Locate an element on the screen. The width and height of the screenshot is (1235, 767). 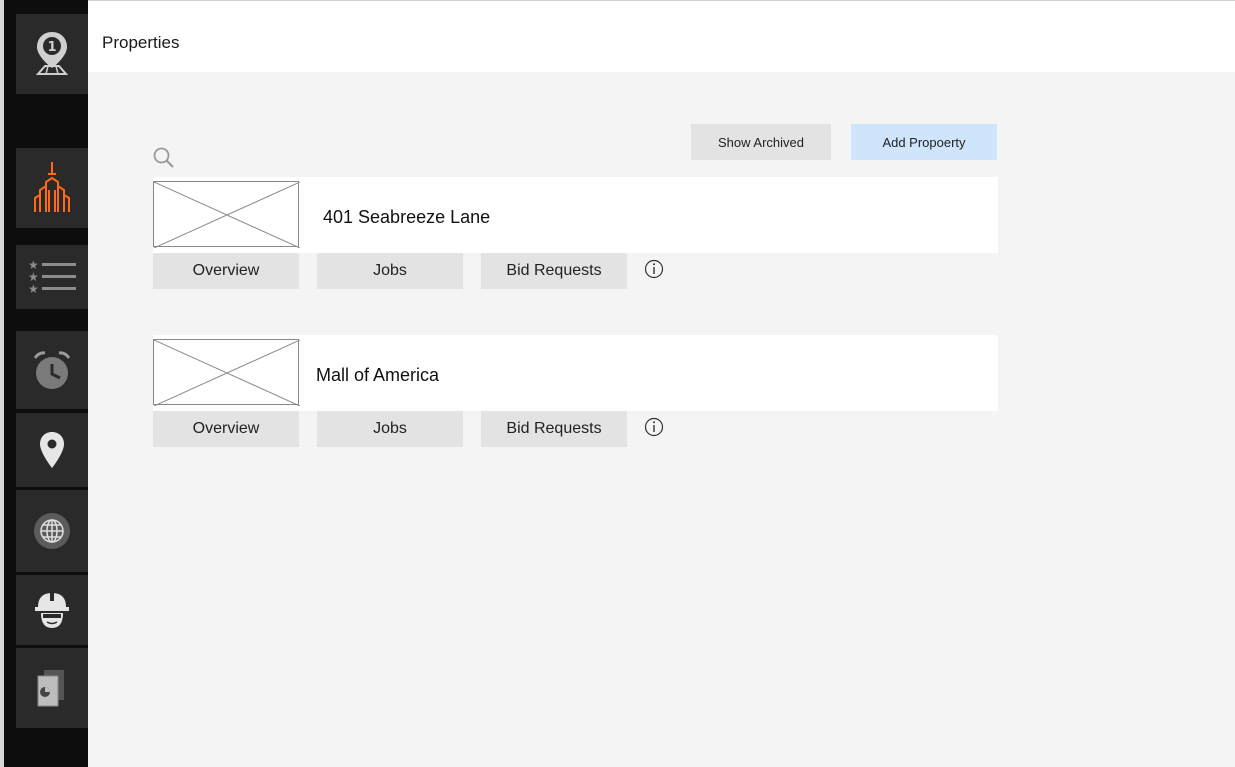
page-title: Properties is located at coordinates (141, 42).